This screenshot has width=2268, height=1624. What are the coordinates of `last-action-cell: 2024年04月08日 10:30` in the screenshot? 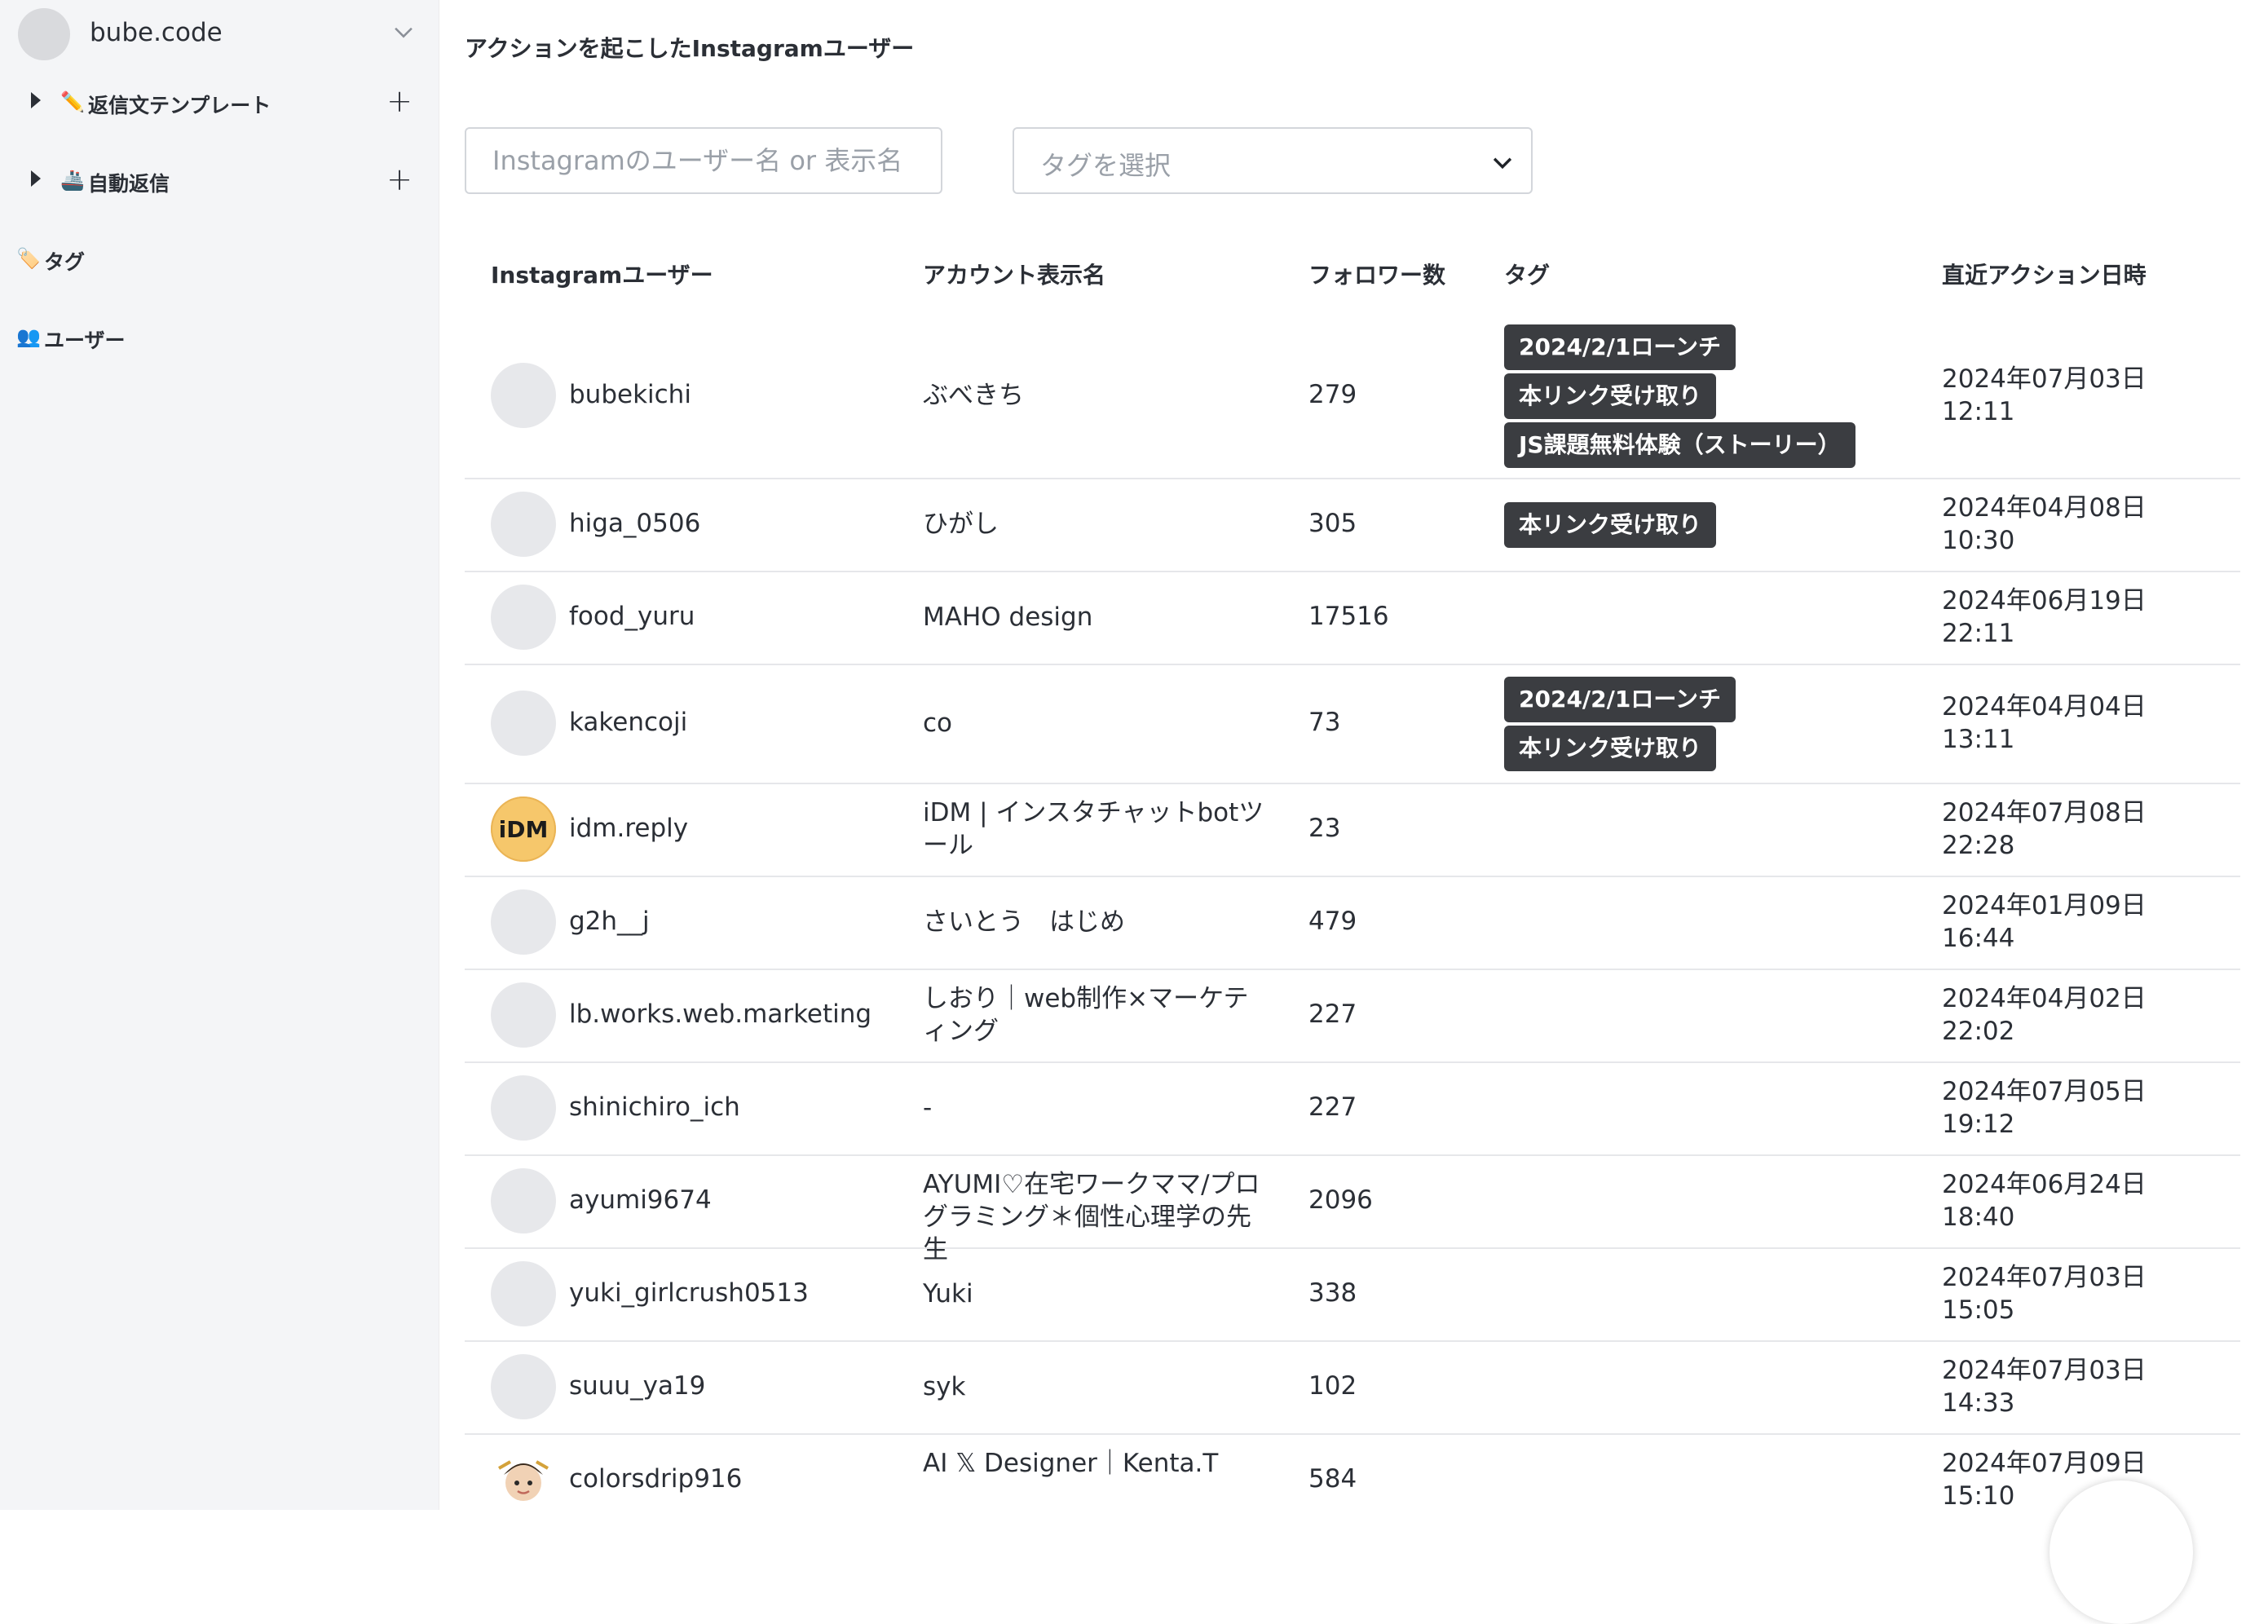 It's located at (2064, 524).